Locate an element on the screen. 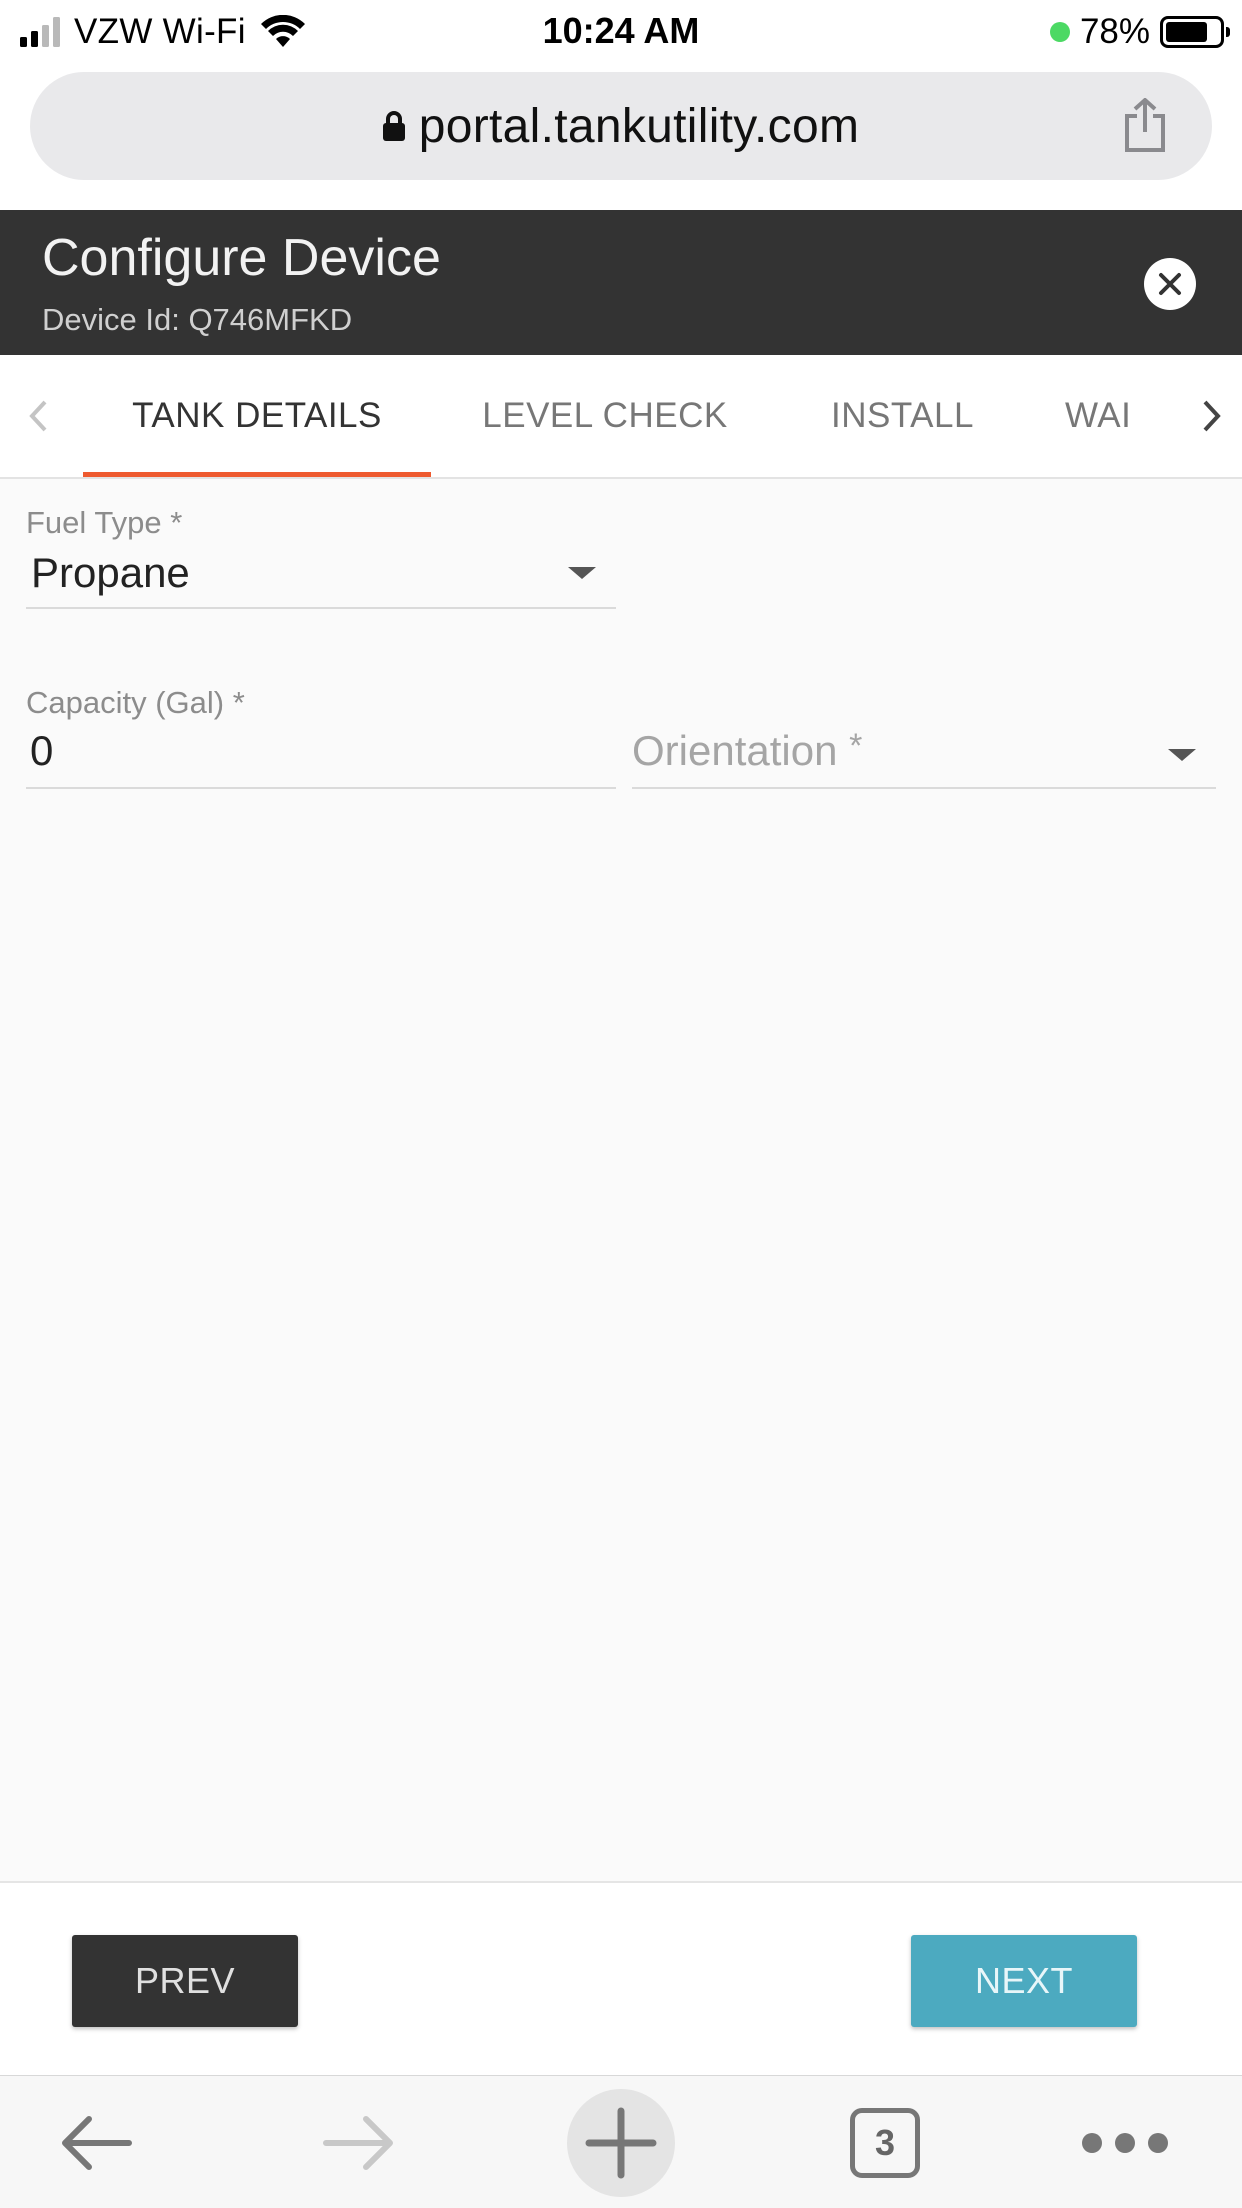  chevron-left-icon is located at coordinates (38, 416).